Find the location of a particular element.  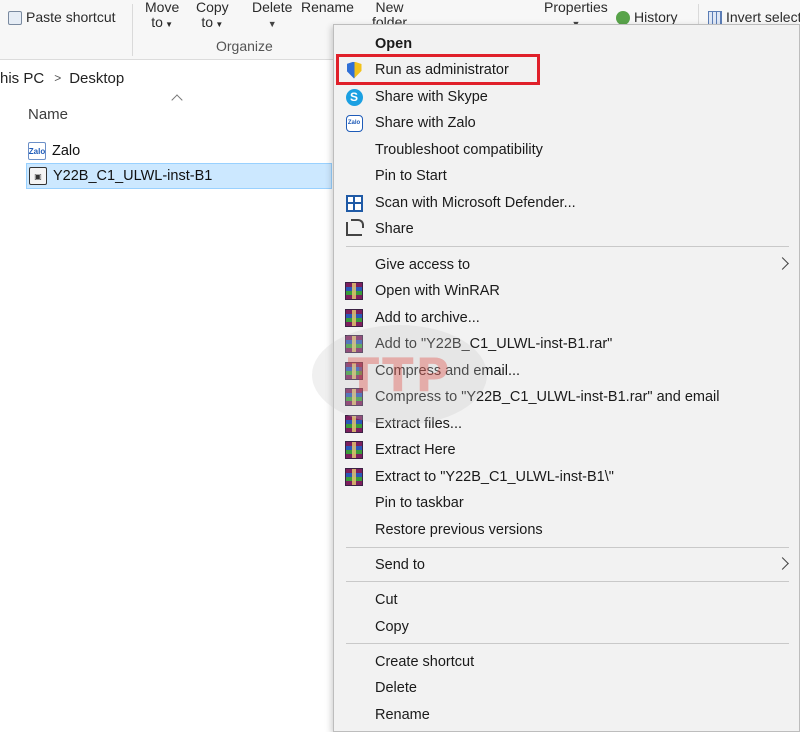

menu-item-send-to: Send to is located at coordinates (566, 565).